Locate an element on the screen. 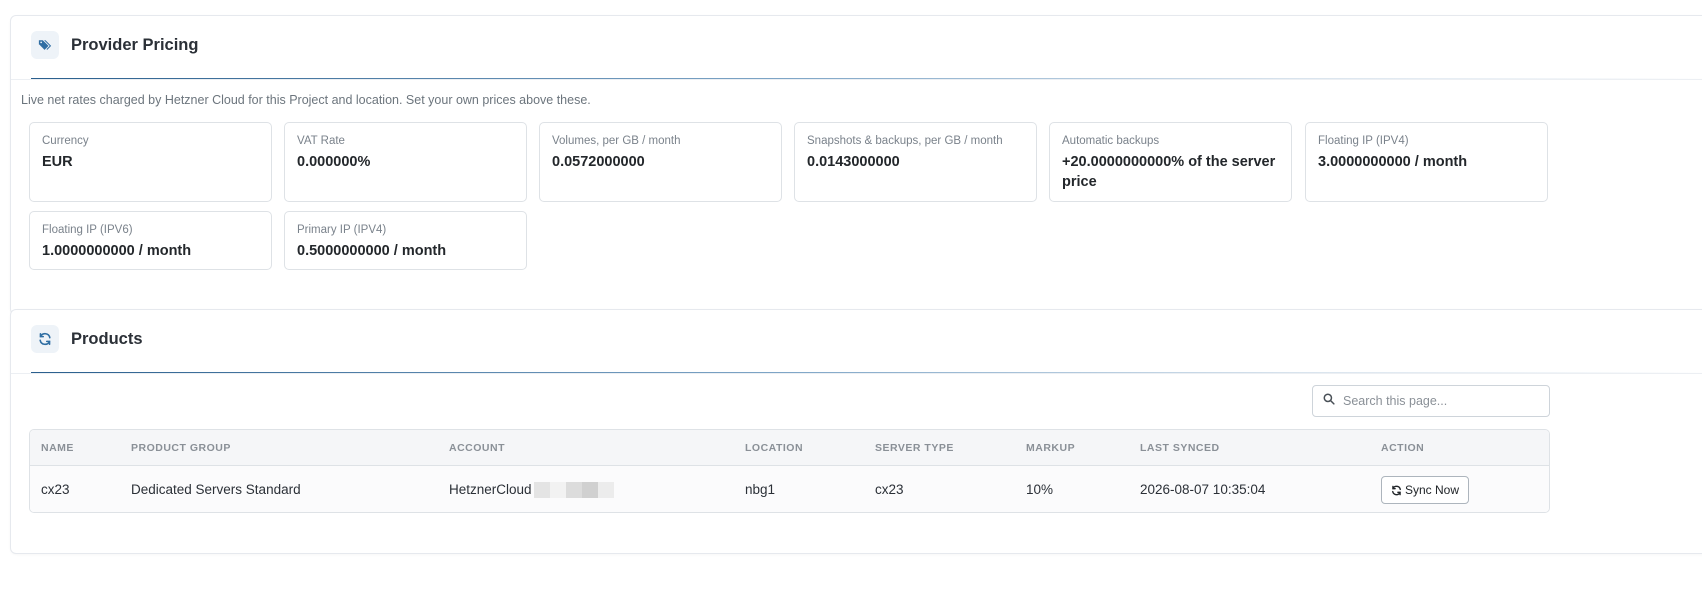 The image size is (1702, 592). search-icon is located at coordinates (1329, 401).